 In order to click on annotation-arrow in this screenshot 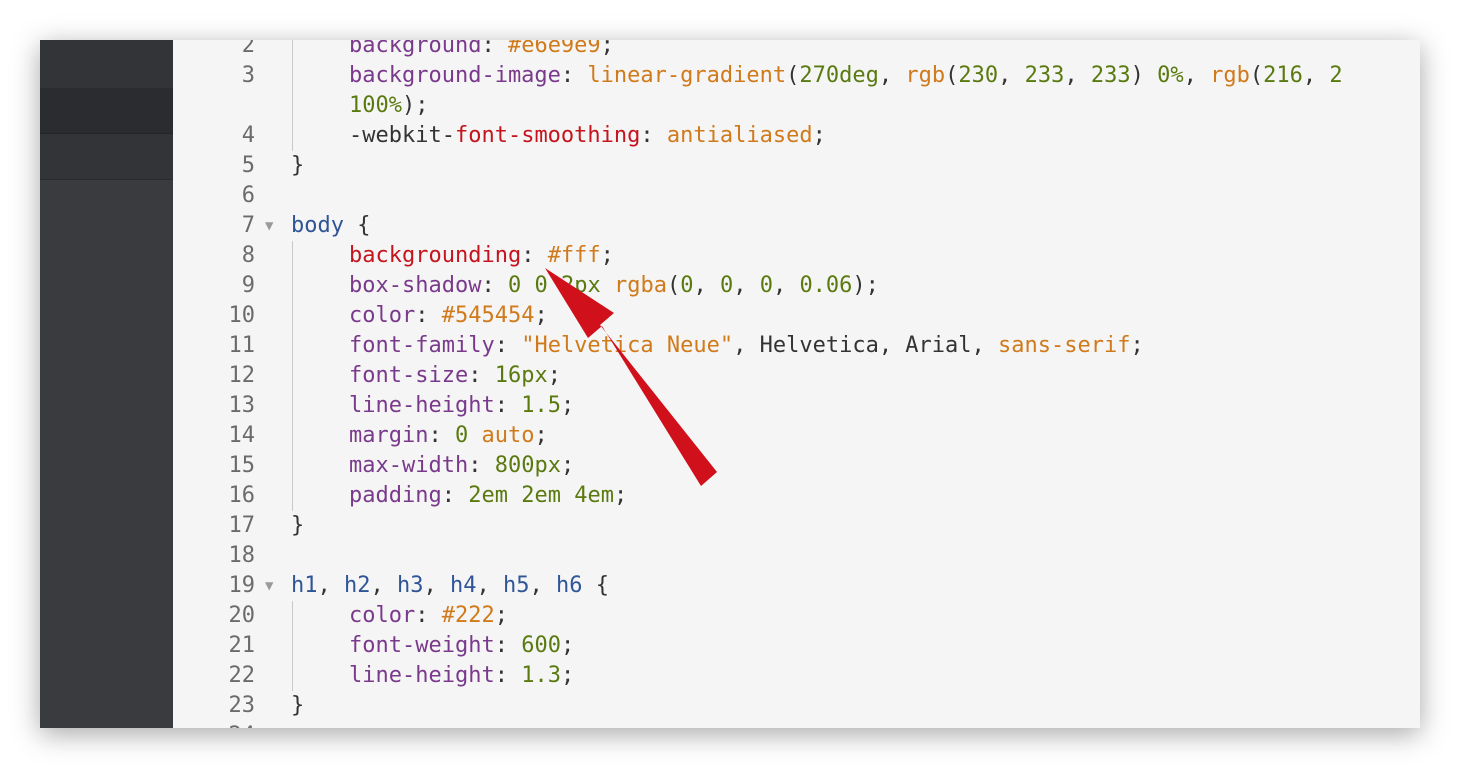, I will do `click(631, 377)`.